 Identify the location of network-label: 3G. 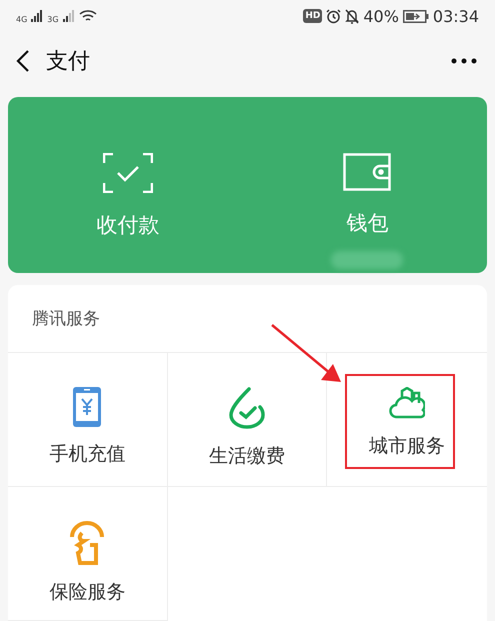
(53, 19).